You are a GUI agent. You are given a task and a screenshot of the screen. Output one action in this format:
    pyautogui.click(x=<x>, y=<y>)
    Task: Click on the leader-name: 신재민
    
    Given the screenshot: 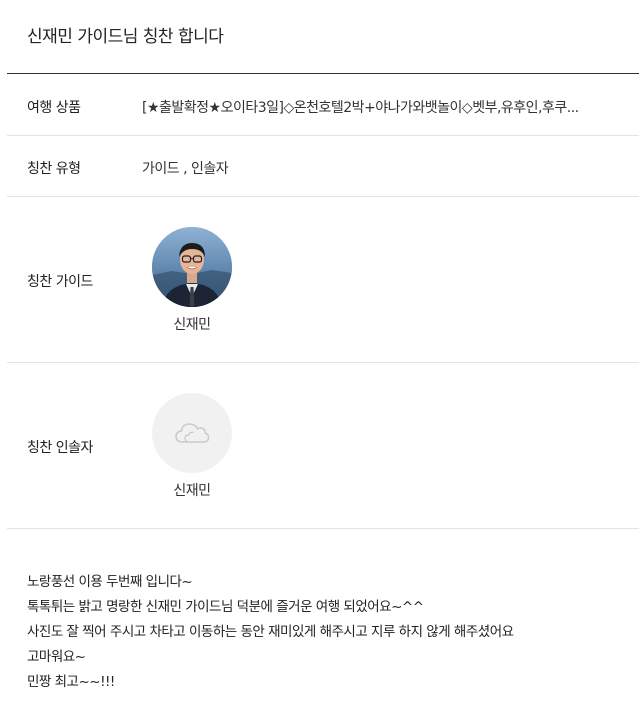 What is the action you would take?
    pyautogui.click(x=192, y=491)
    